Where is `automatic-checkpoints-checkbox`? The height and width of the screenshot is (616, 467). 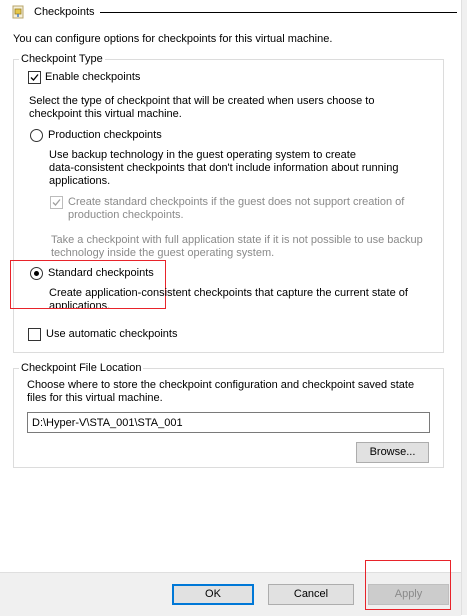
automatic-checkpoints-checkbox is located at coordinates (34, 334).